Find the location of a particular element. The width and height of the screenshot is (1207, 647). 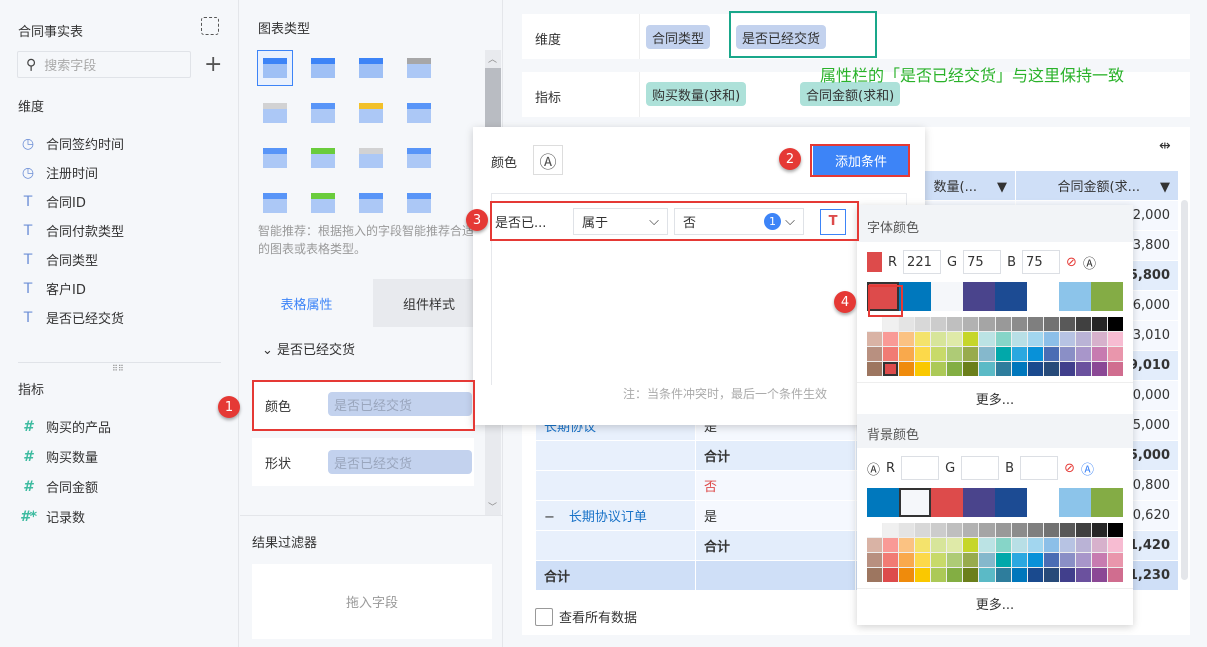

chart-type-line-chart-icon is located at coordinates (275, 203).